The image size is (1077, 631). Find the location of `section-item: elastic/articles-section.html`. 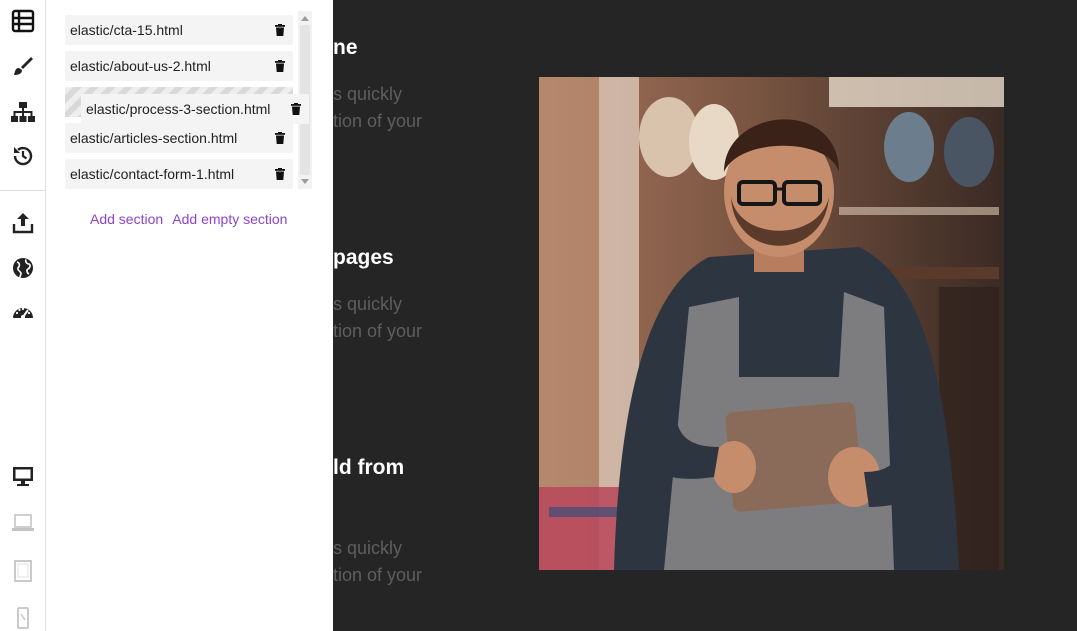

section-item: elastic/articles-section.html is located at coordinates (179, 138).